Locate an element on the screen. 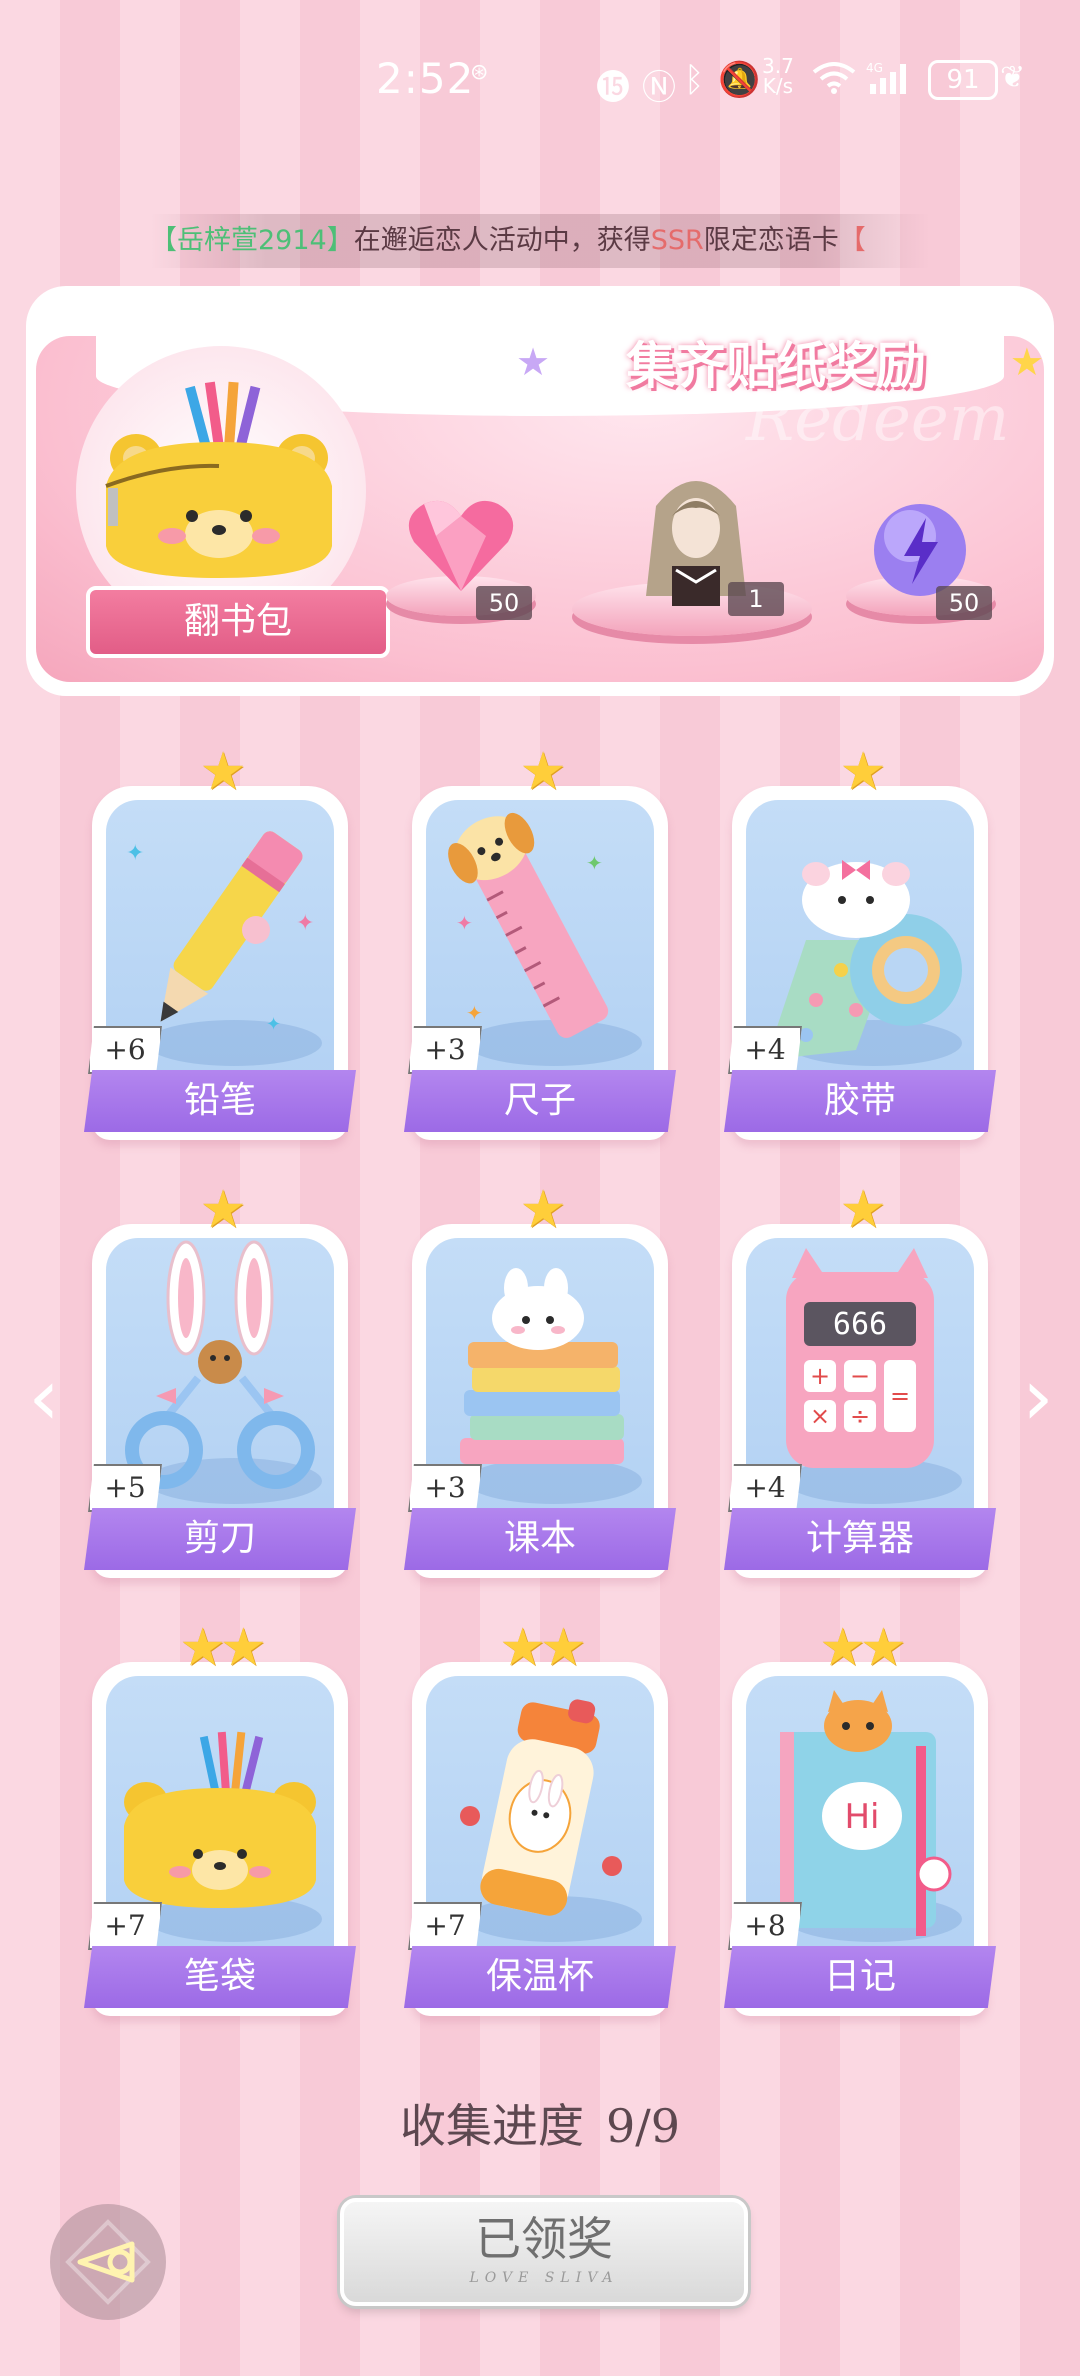  sticker-label: 课本 is located at coordinates (540, 1539).